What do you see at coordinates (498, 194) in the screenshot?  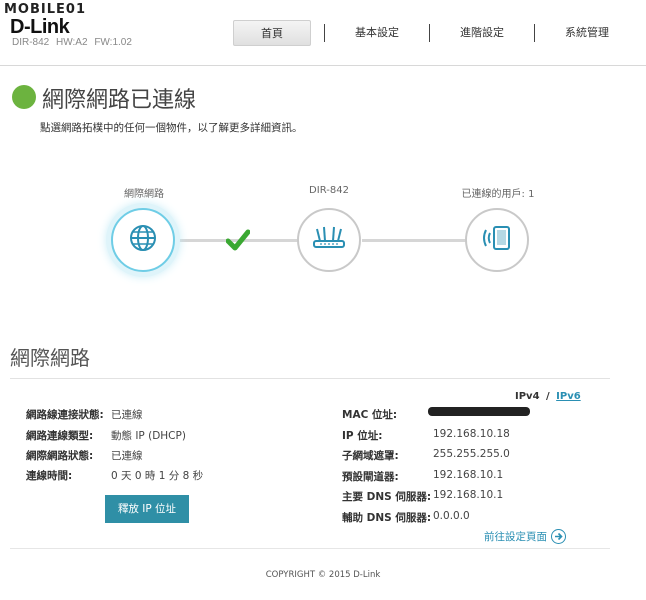 I see `clients-node-label: 已連線的用戶: 1` at bounding box center [498, 194].